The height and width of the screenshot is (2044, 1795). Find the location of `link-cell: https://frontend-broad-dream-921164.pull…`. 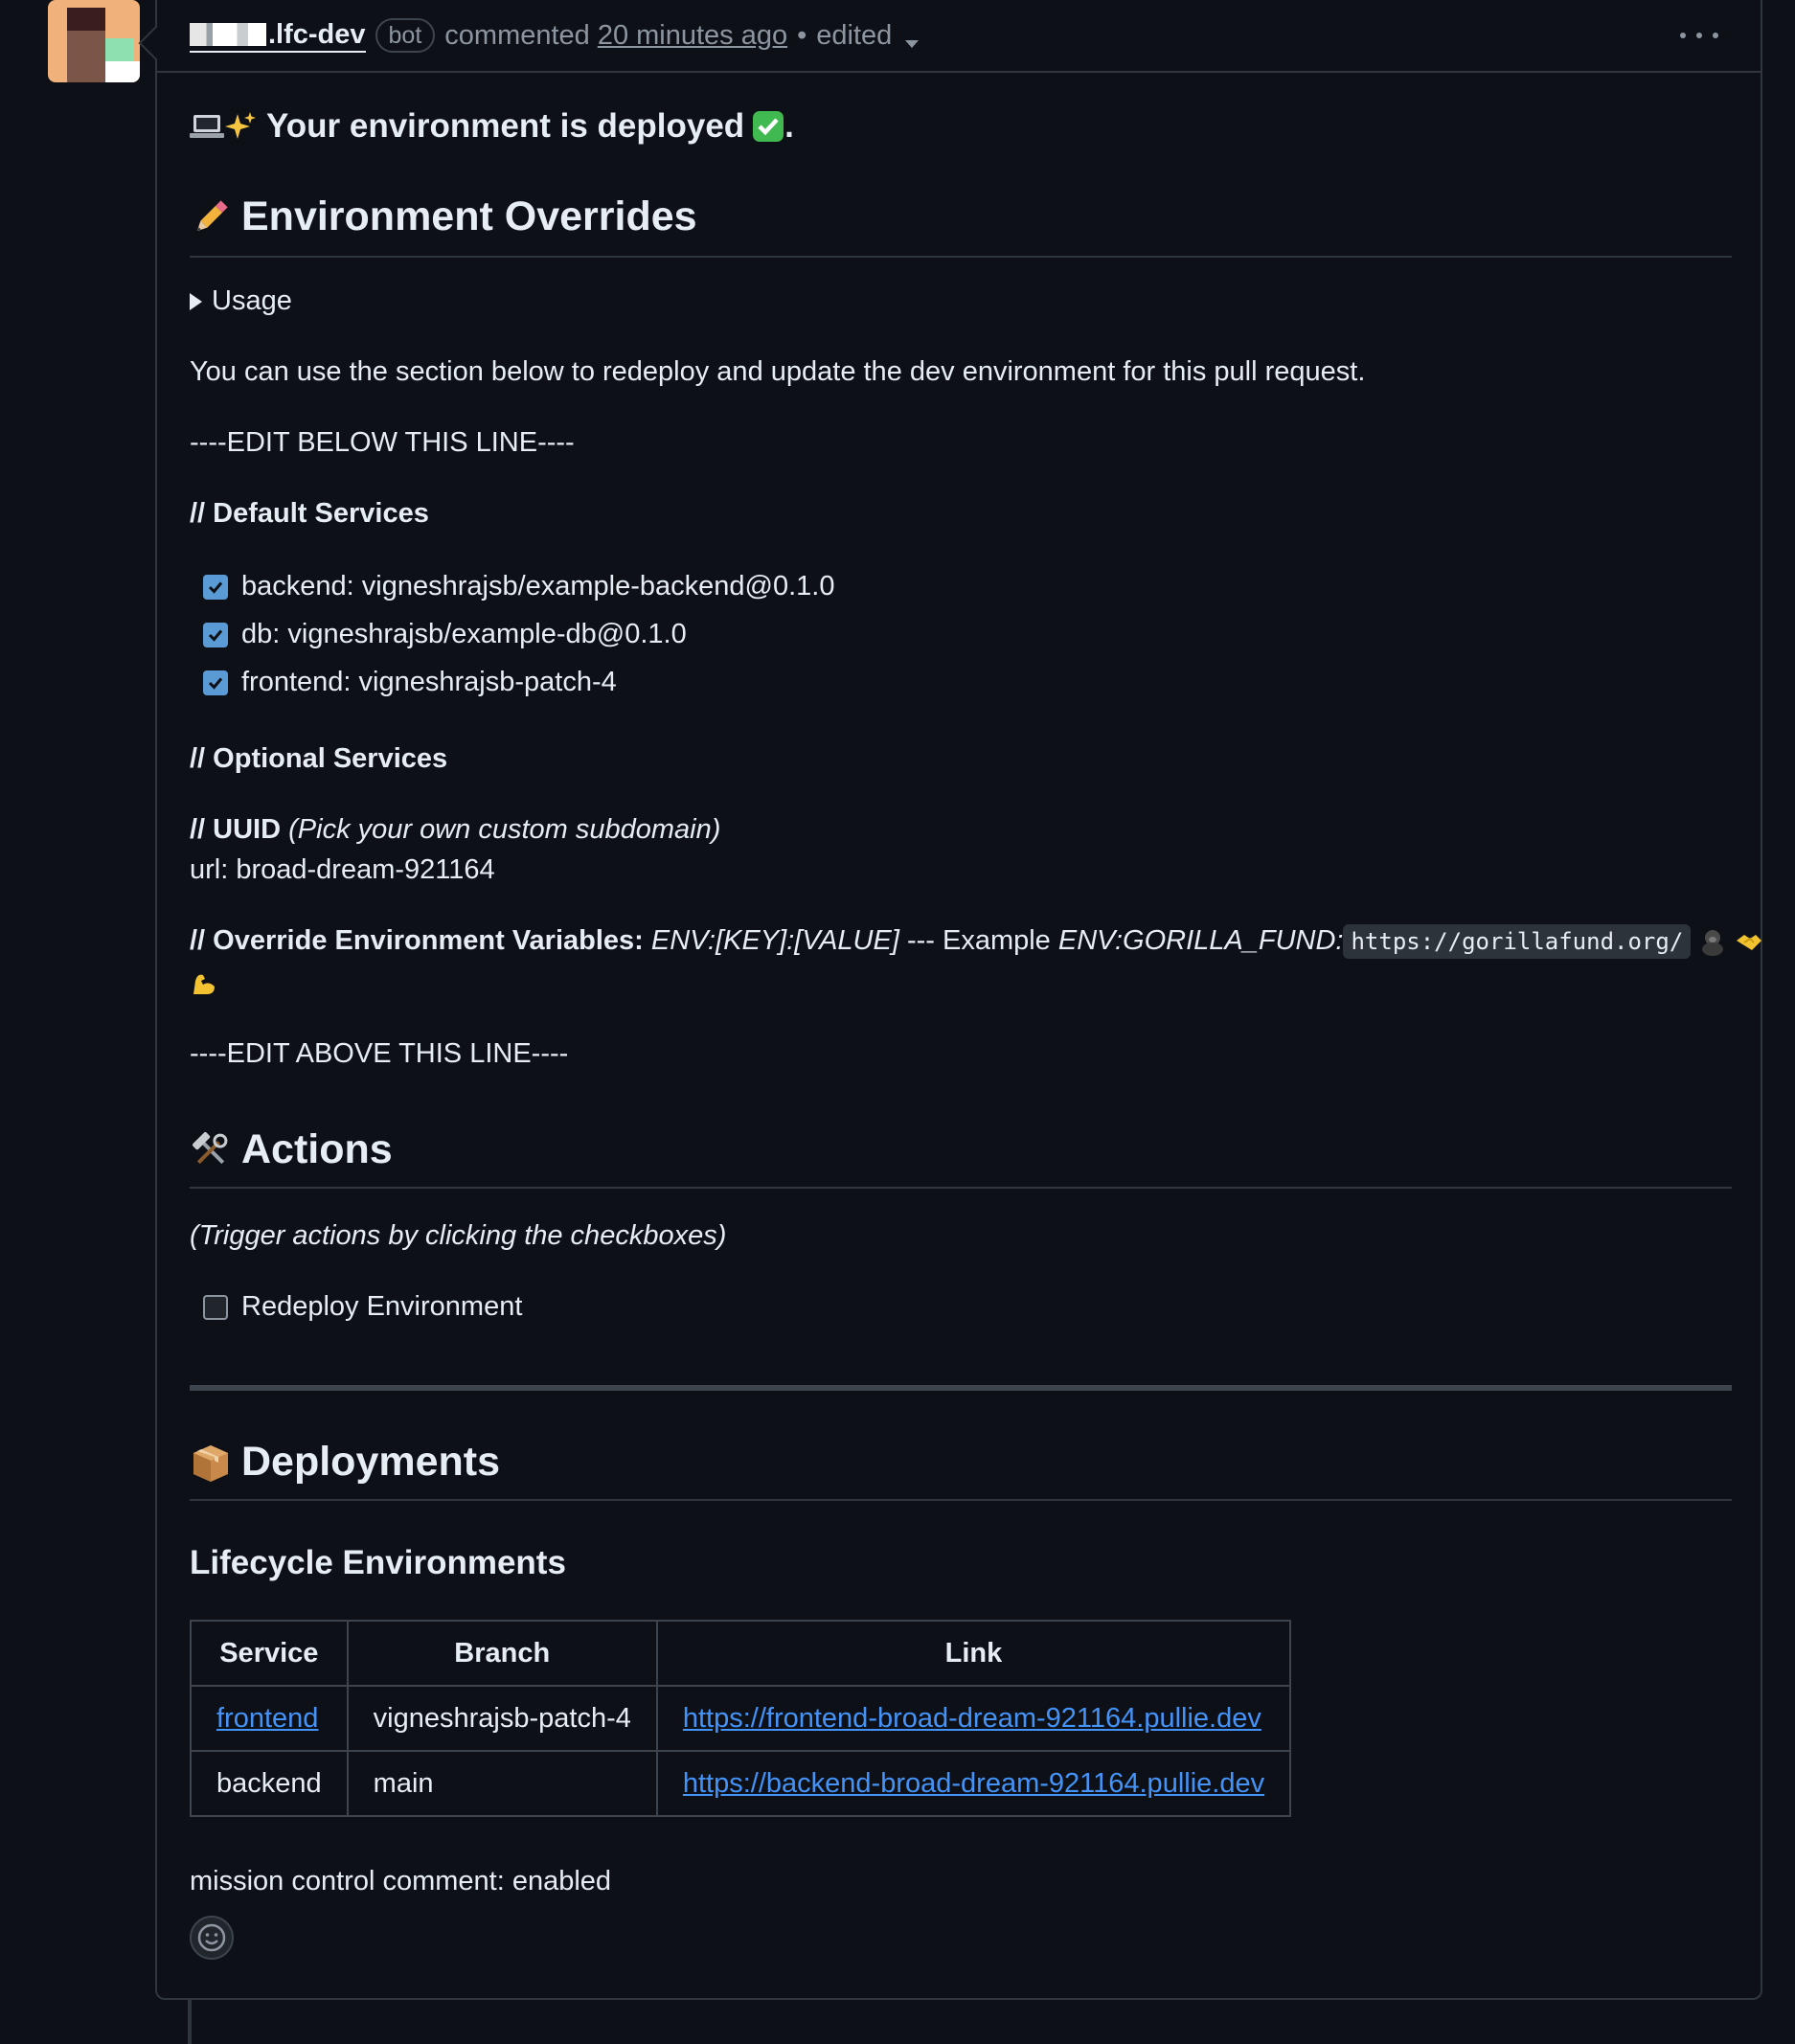

link-cell: https://frontend-broad-dream-921164.pull… is located at coordinates (974, 1719).